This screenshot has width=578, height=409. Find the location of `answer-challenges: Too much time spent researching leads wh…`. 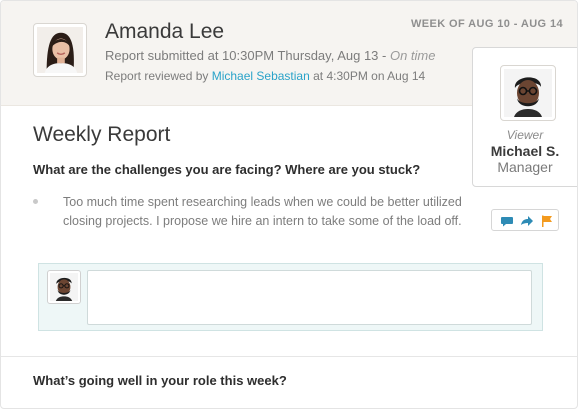

answer-challenges: Too much time spent researching leads wh… is located at coordinates (262, 211).